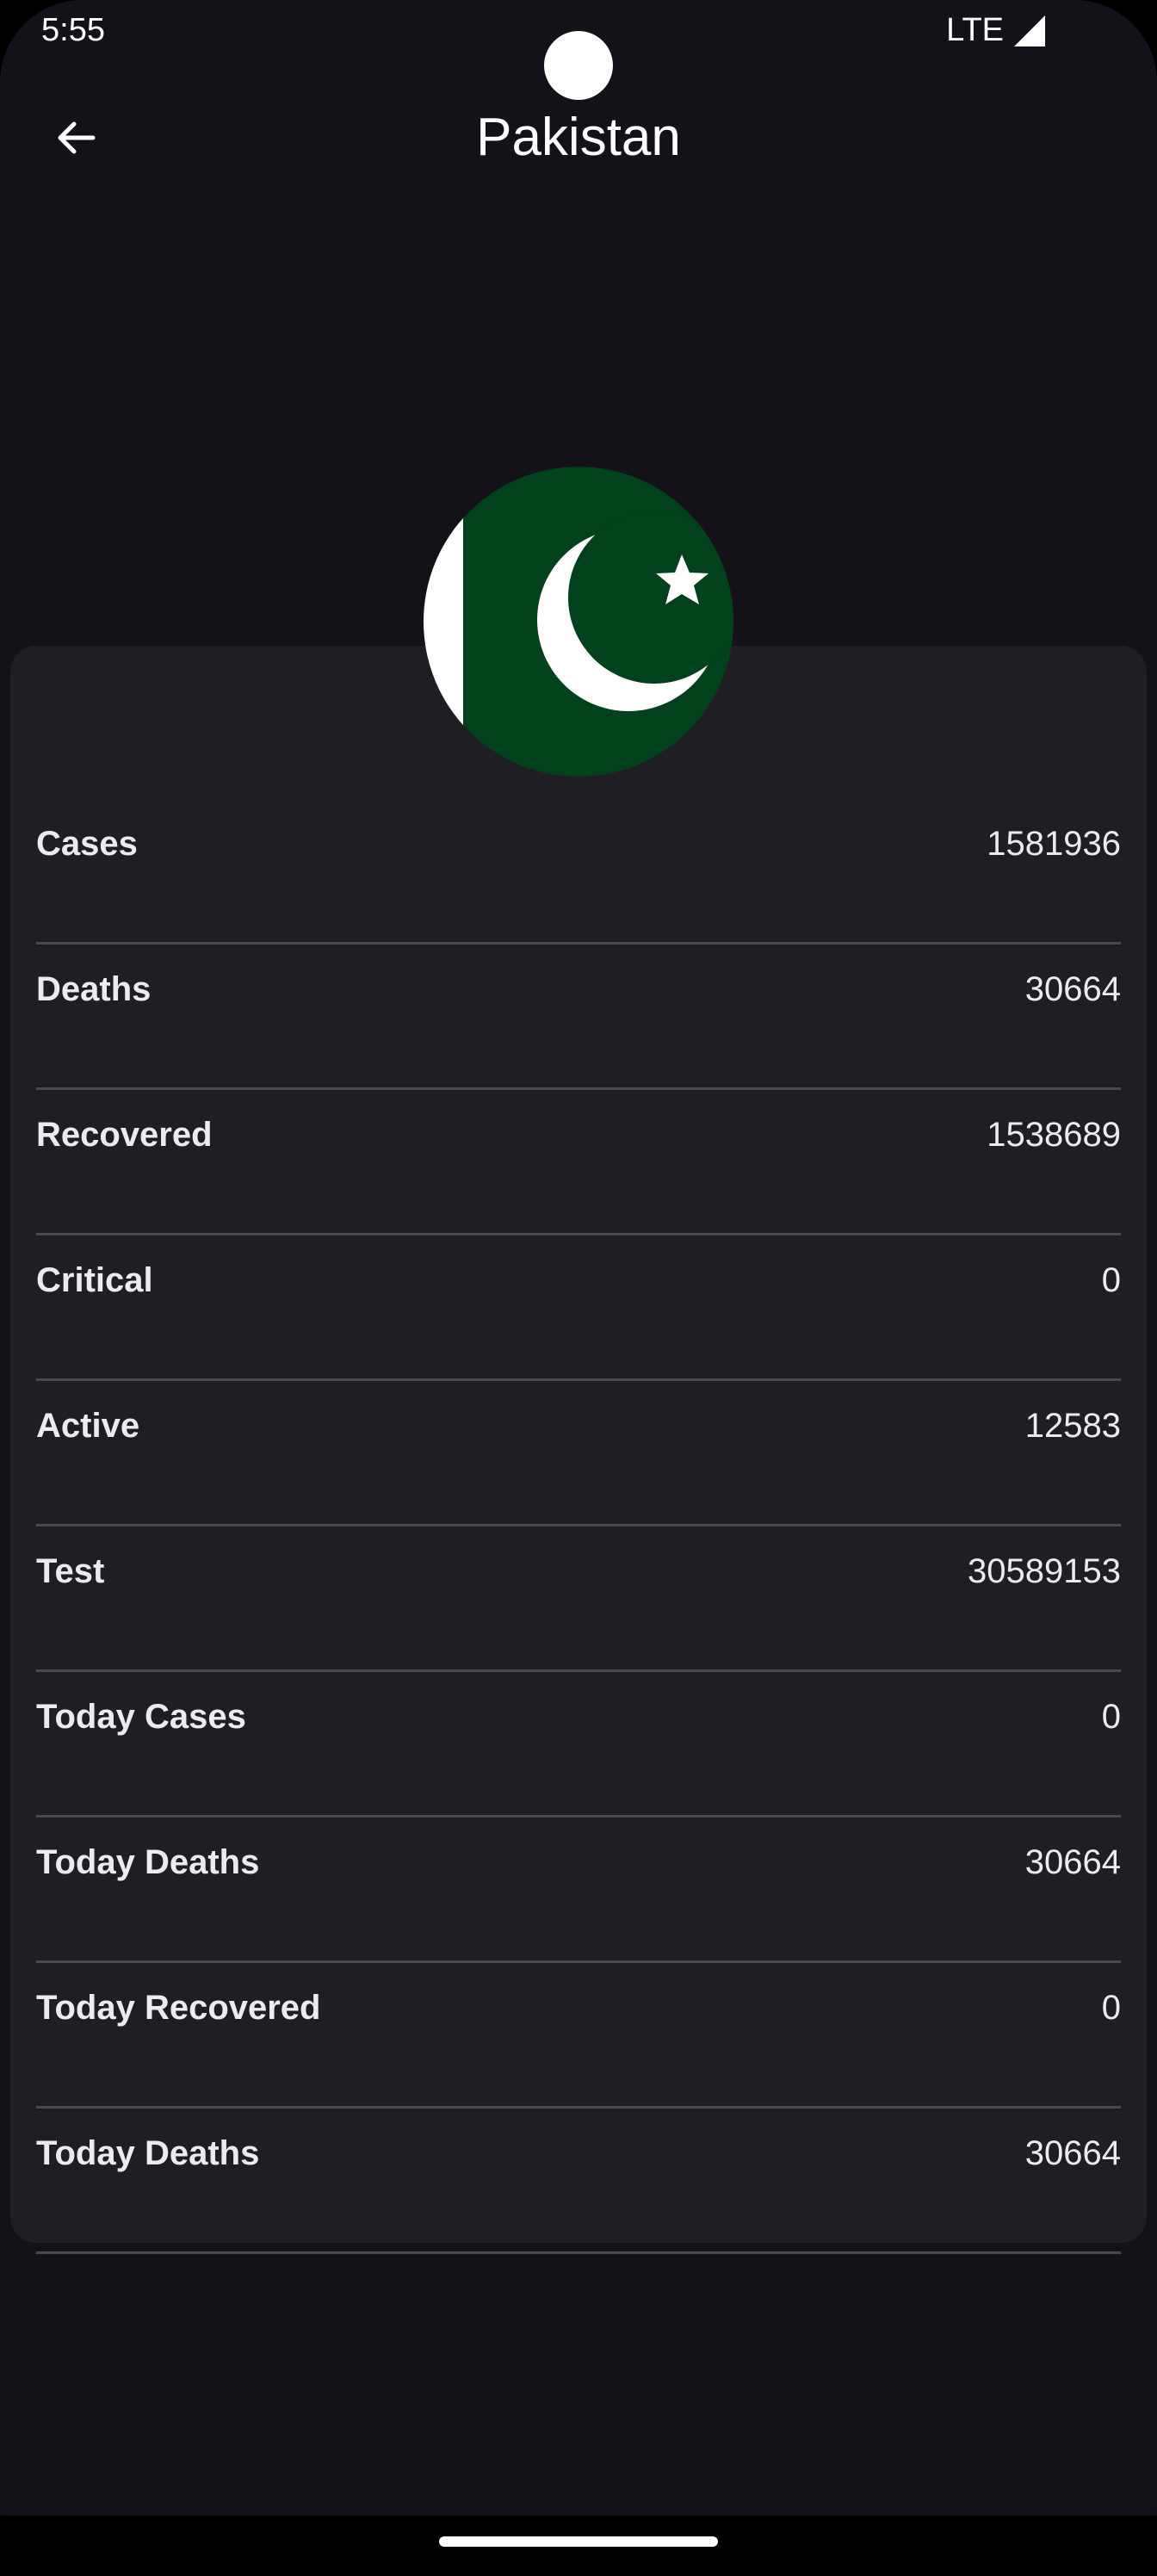 This screenshot has height=2576, width=1157. I want to click on list-item-today-cases: Today Cases 0, so click(579, 1745).